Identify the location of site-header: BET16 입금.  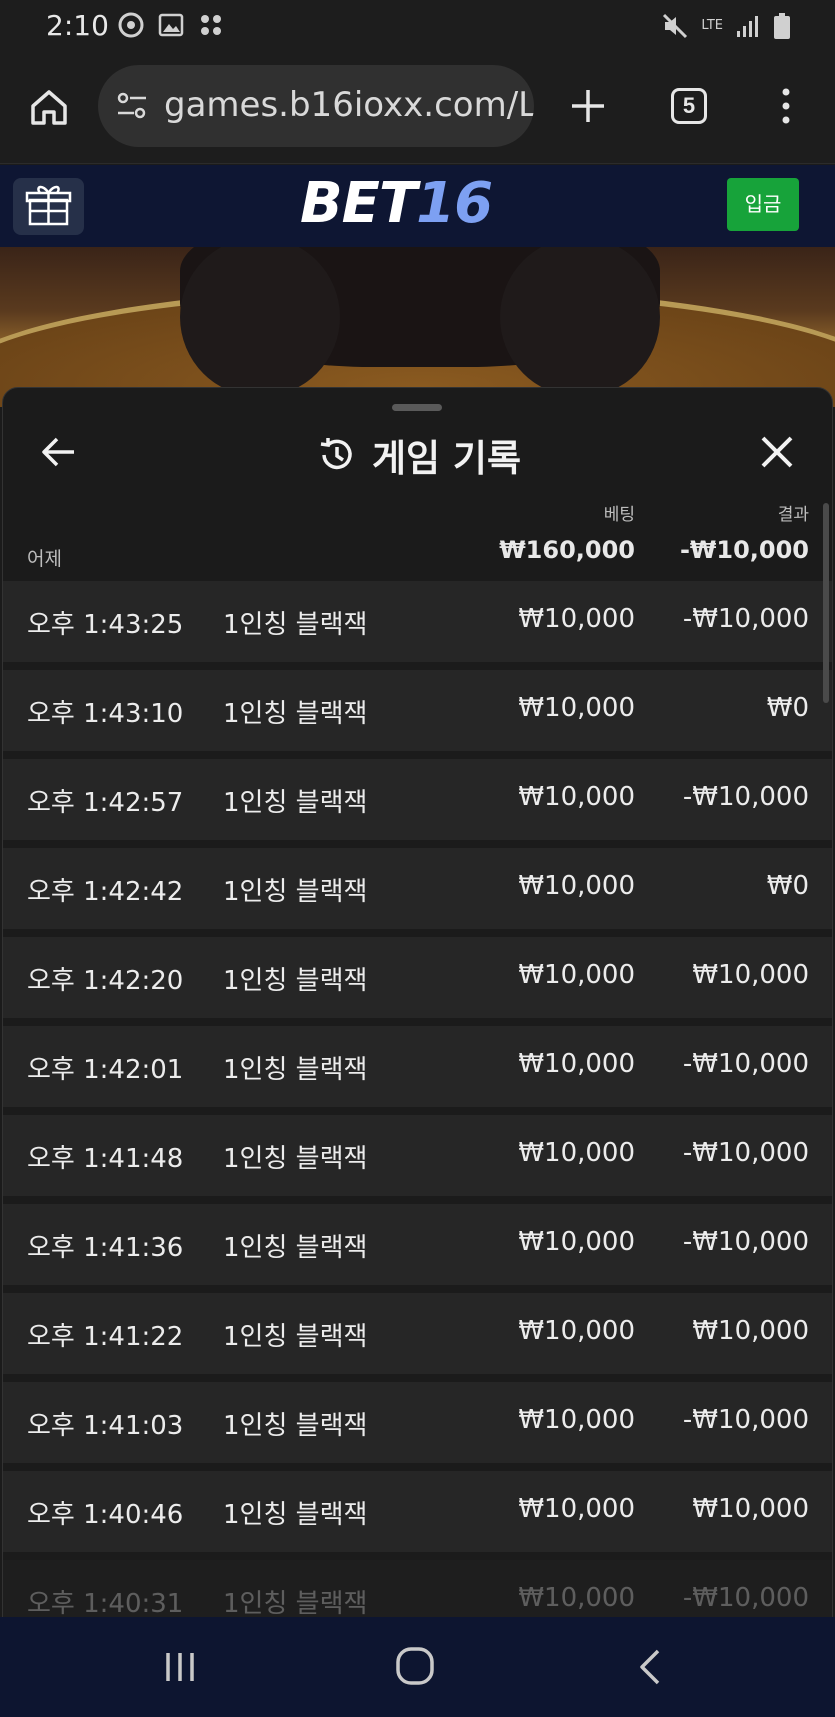
(417, 206).